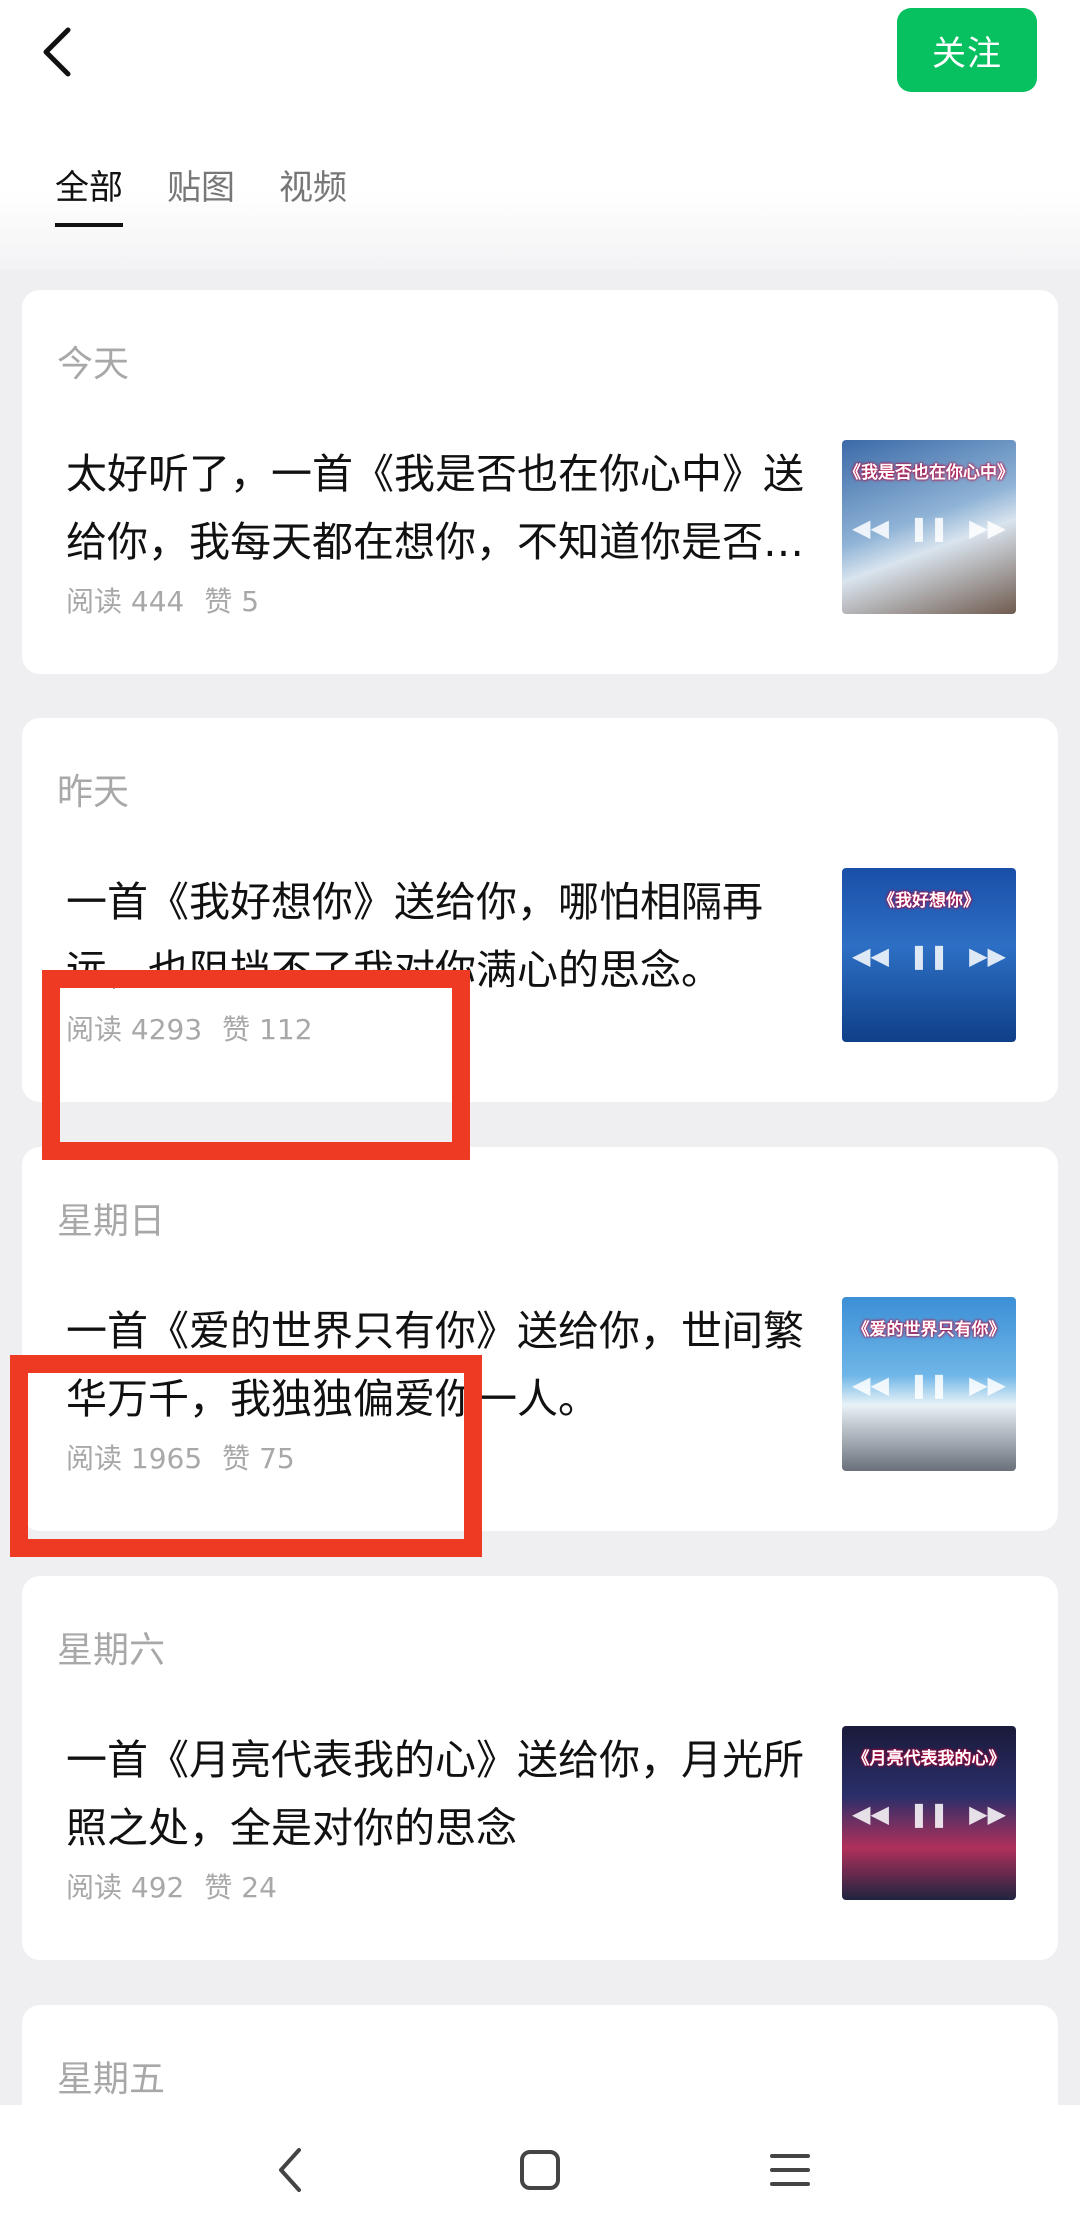  I want to click on nav-home-button, so click(540, 2170).